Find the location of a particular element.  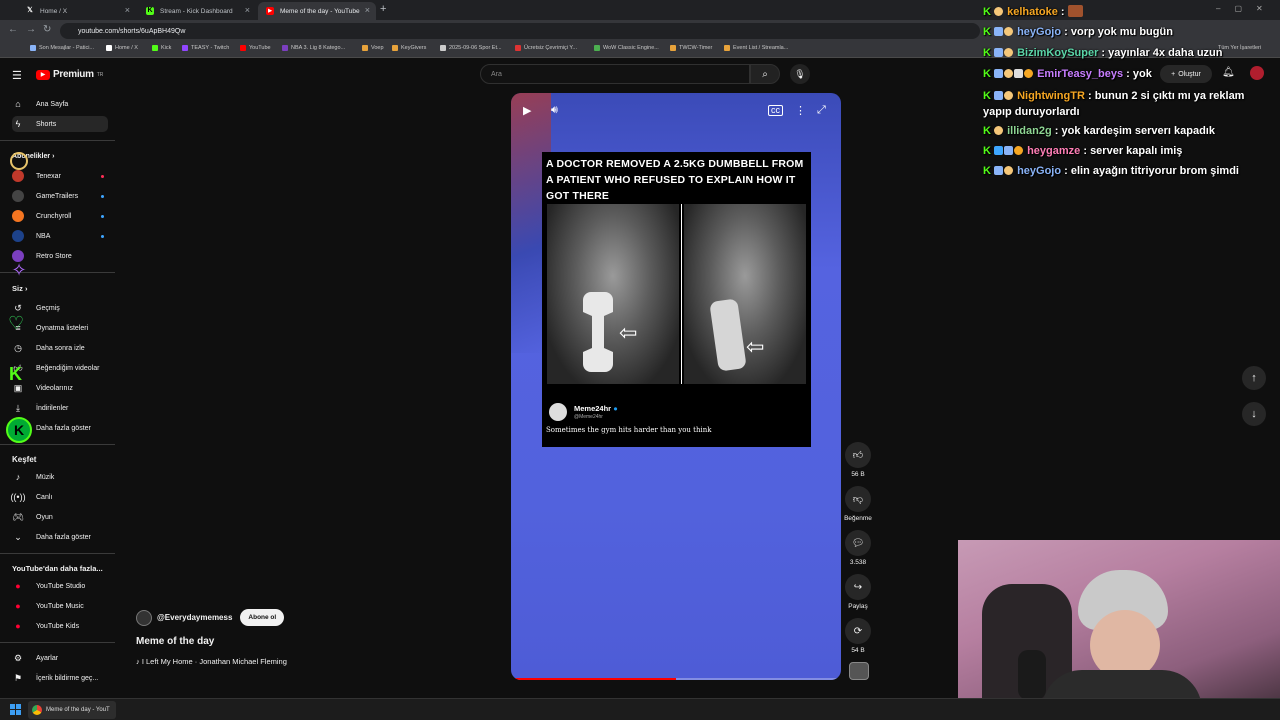

captions-button: cc is located at coordinates (775, 110).